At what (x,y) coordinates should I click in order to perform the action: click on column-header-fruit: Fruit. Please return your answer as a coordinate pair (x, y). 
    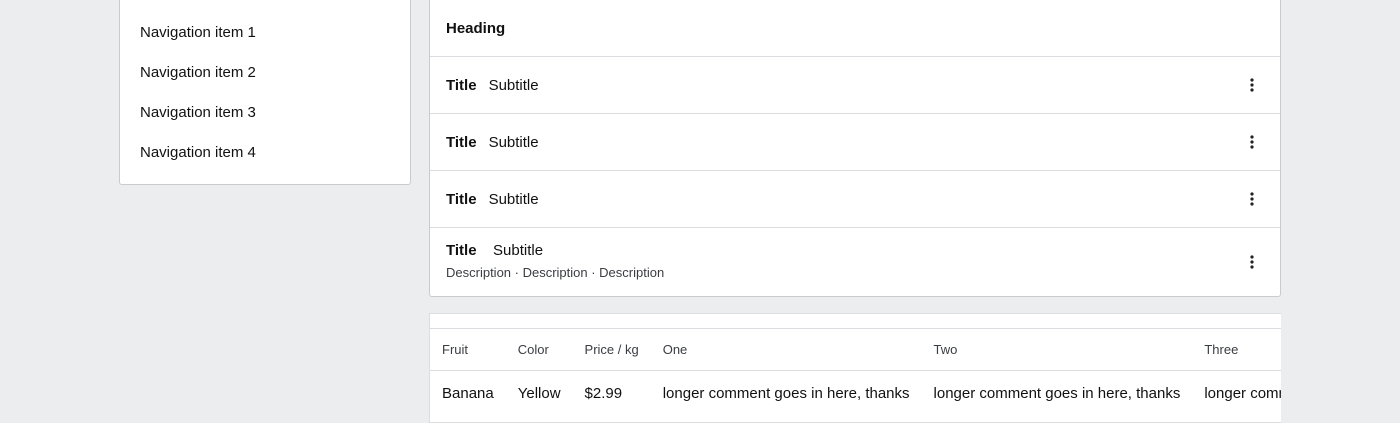
    Looking at the image, I should click on (468, 350).